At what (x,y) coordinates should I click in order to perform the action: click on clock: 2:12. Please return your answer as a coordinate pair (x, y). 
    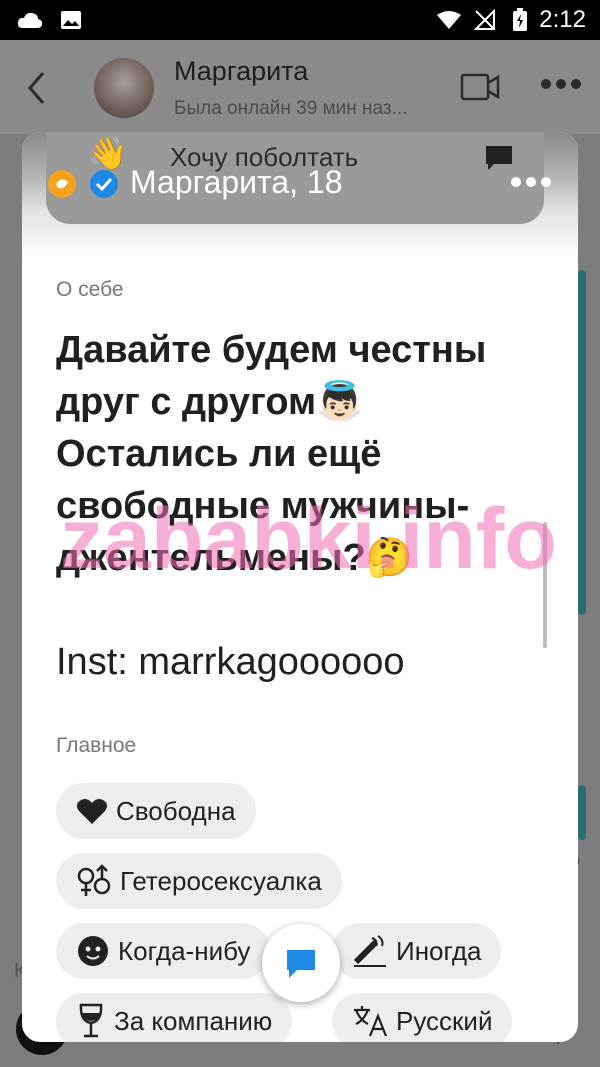
    Looking at the image, I should click on (562, 19).